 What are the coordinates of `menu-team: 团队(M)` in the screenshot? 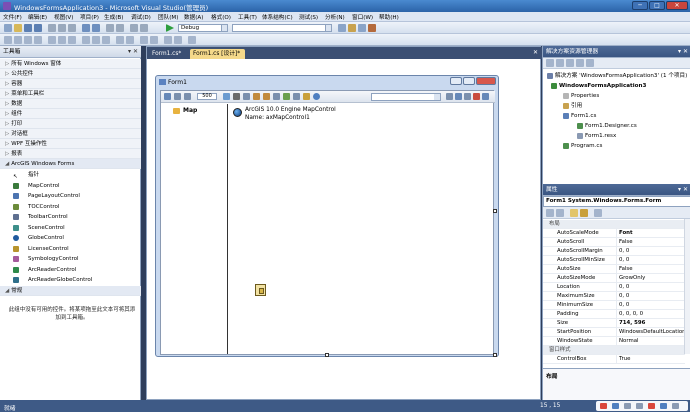 It's located at (168, 17).